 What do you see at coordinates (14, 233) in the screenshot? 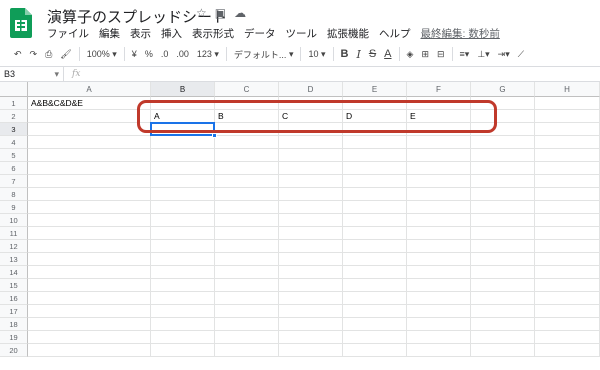
I see `row-header-11: 11` at bounding box center [14, 233].